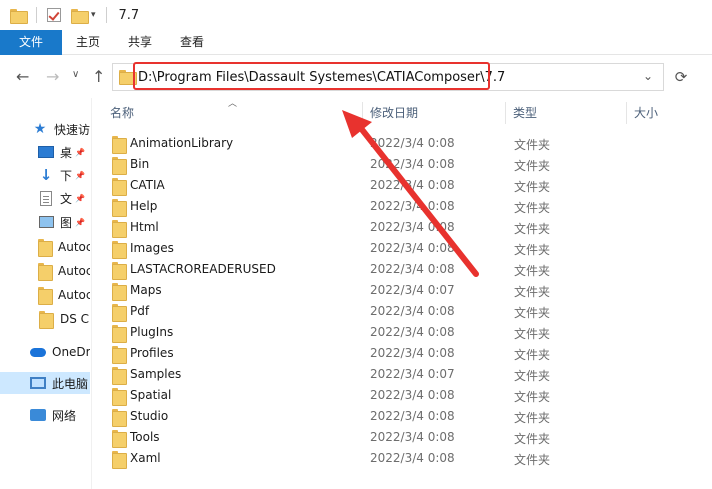  I want to click on list-item: Xaml 2022/3/4 0:08 文件夹, so click(329, 458).